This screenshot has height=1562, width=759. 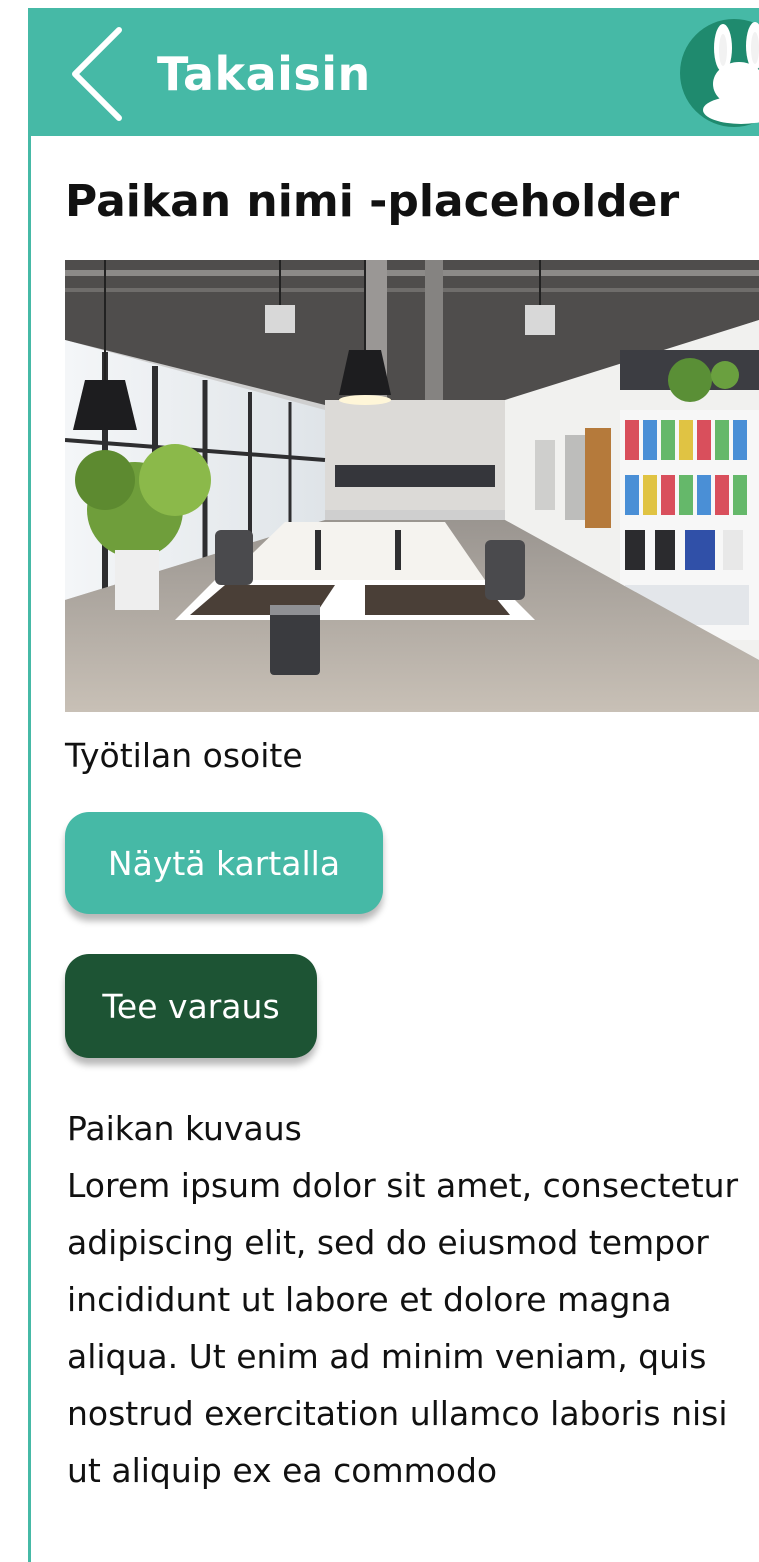 I want to click on bunny-avatar-icon, so click(x=719, y=73).